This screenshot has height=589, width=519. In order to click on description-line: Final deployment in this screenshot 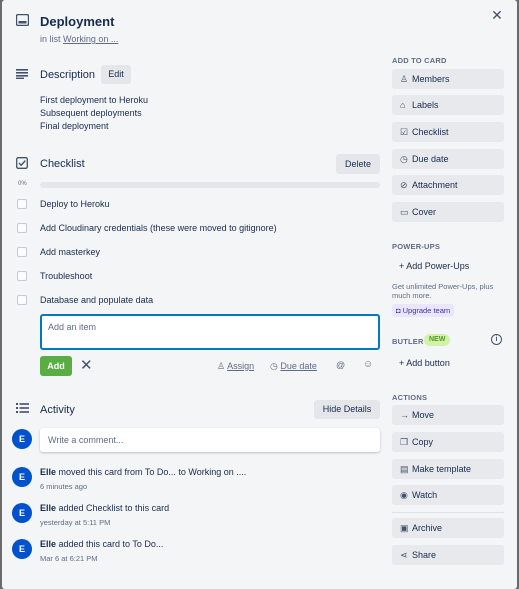, I will do `click(74, 126)`.